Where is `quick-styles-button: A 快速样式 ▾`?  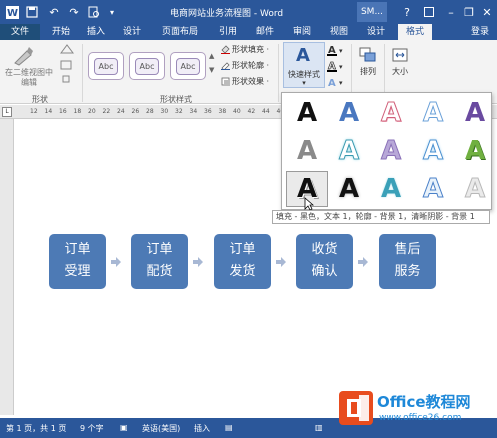 quick-styles-button: A 快速样式 ▾ is located at coordinates (304, 65).